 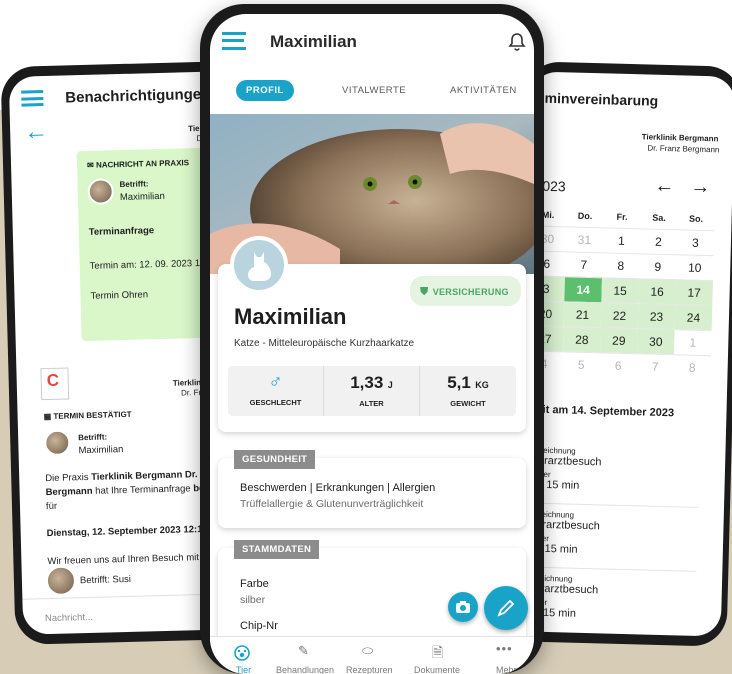 What do you see at coordinates (119, 295) in the screenshot?
I see `appointment-reason: Termin Ohren` at bounding box center [119, 295].